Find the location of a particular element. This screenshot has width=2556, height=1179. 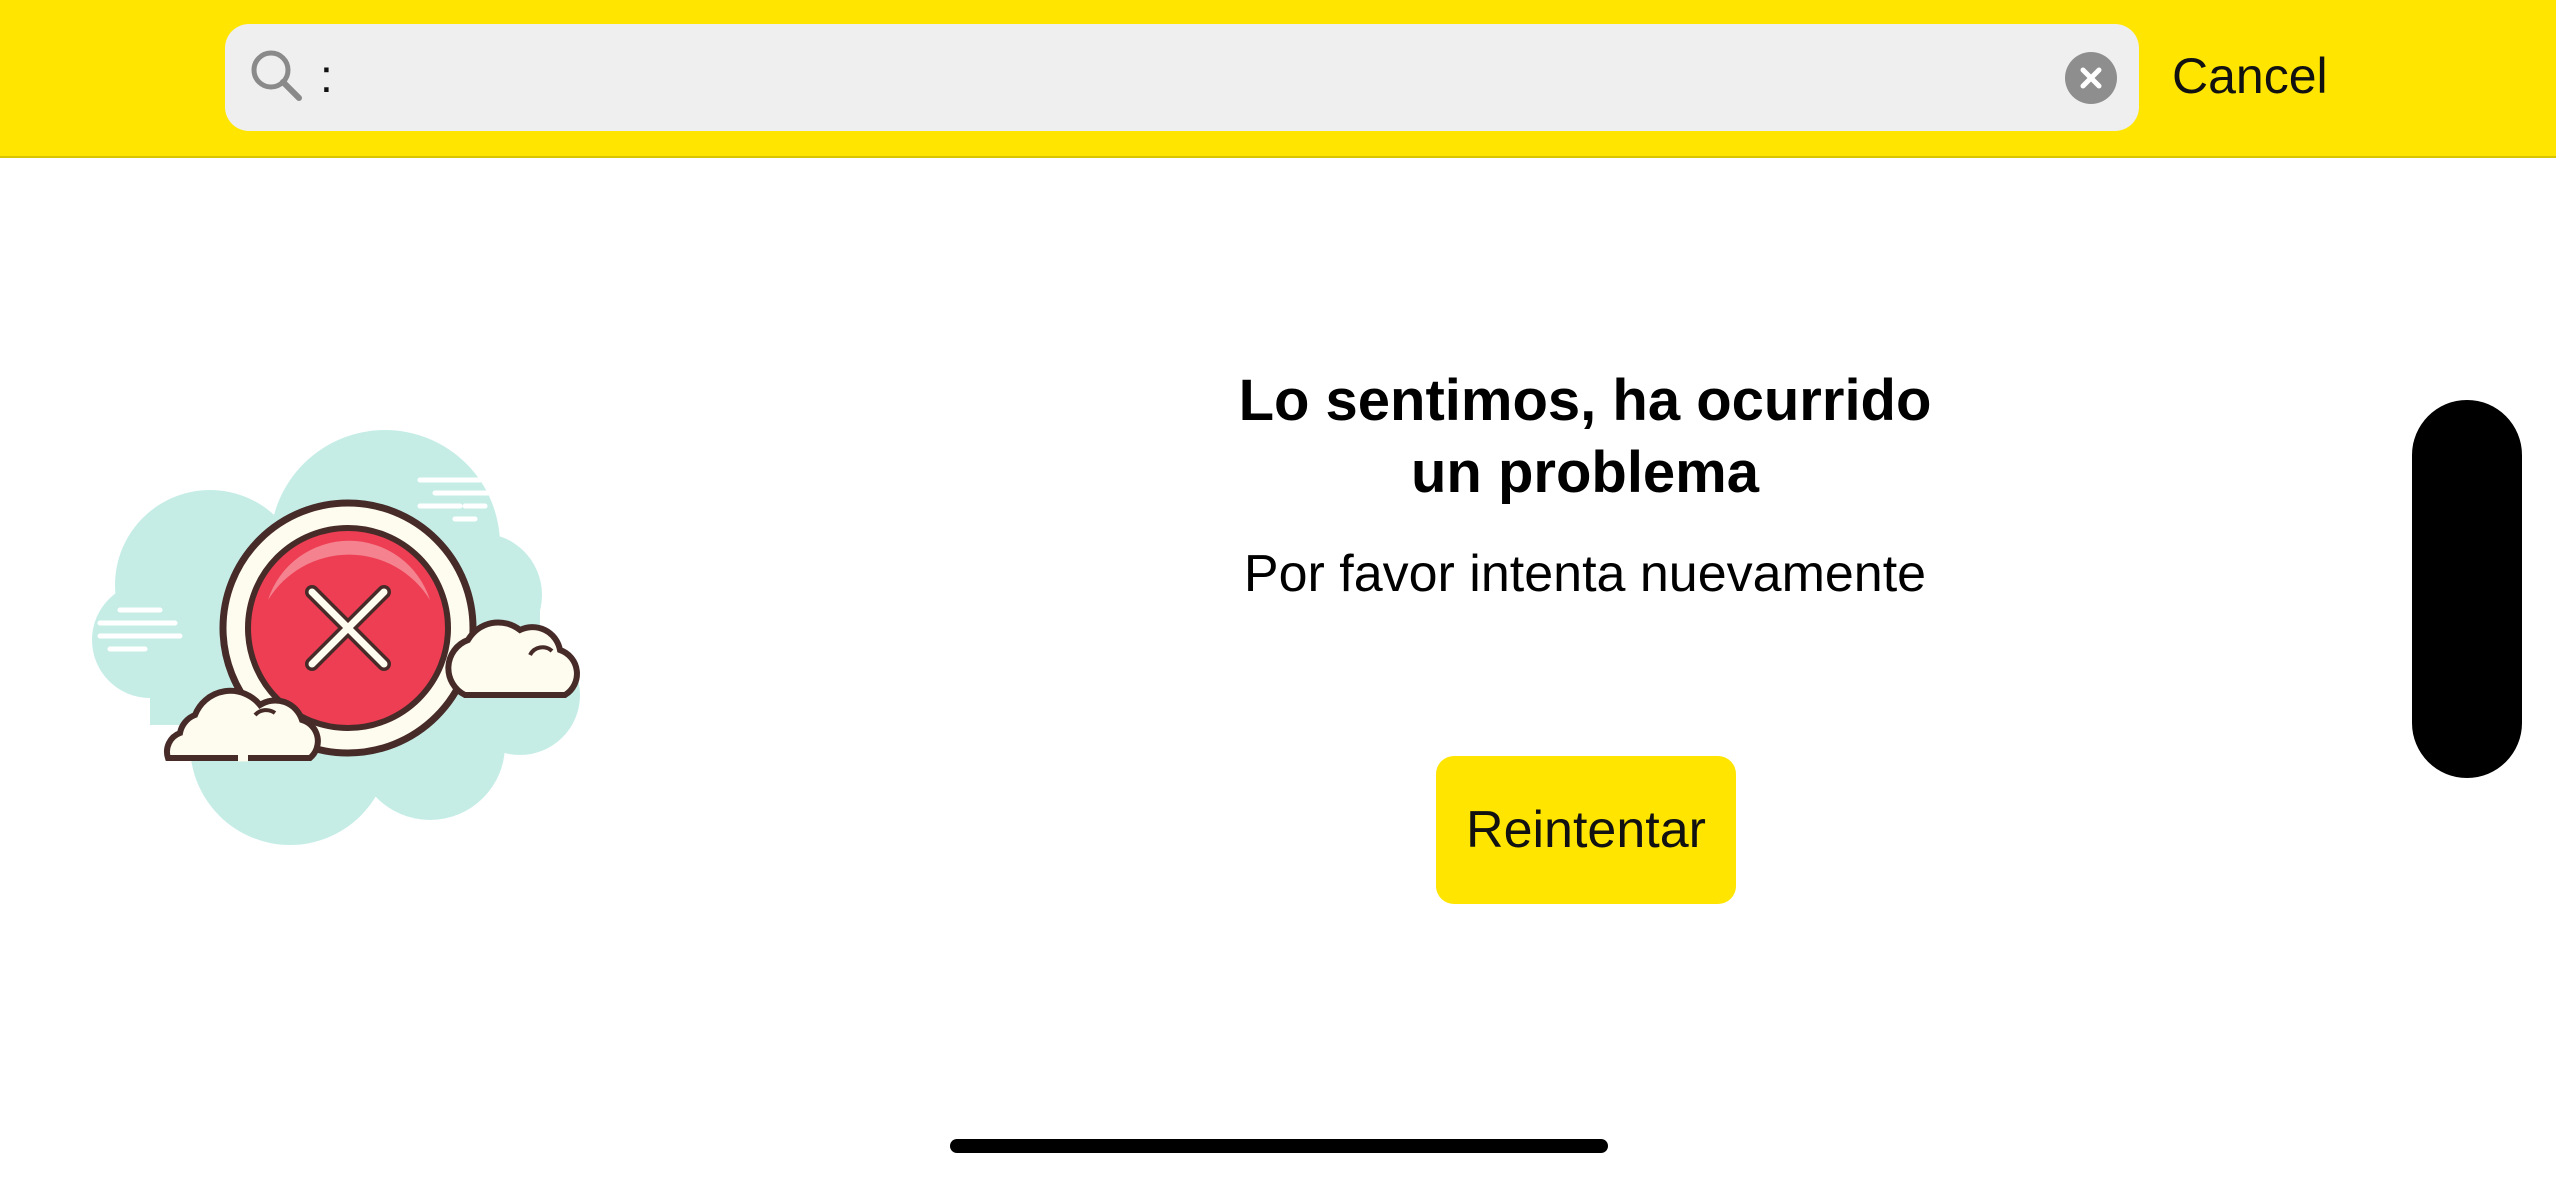

error-title: Lo sentimos, ha ocurrido un problema is located at coordinates (1585, 437).